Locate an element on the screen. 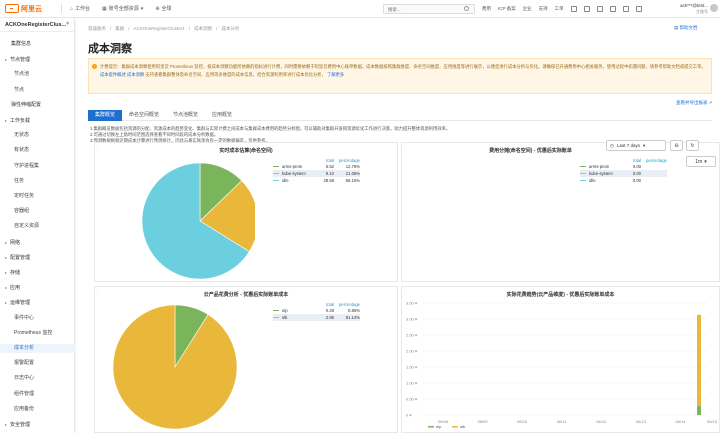 This screenshot has width=720, height=433. y-tick-label: 3.00 ¥ is located at coordinates (412, 319).